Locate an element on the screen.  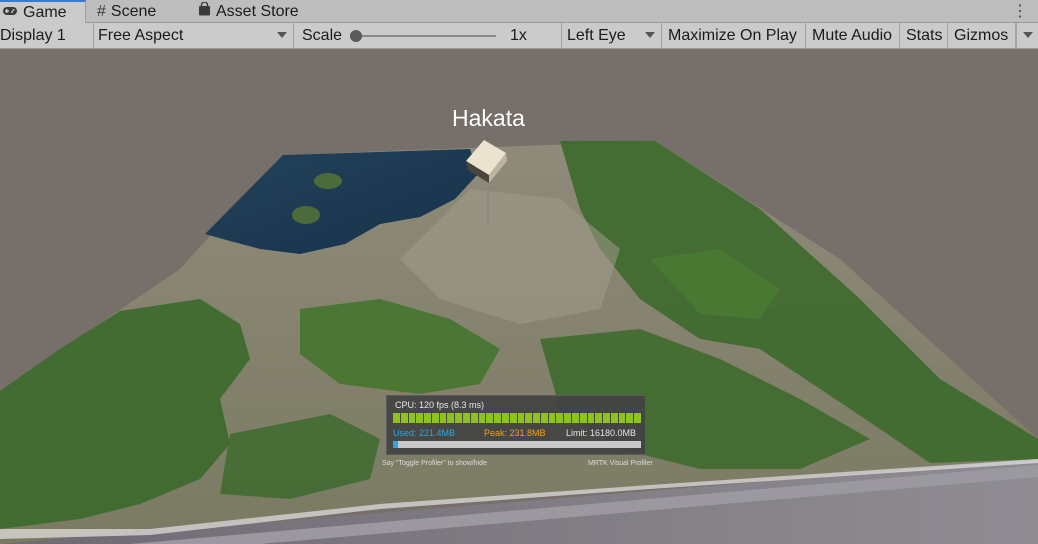
display-dropdown: Display 1 is located at coordinates (47, 35).